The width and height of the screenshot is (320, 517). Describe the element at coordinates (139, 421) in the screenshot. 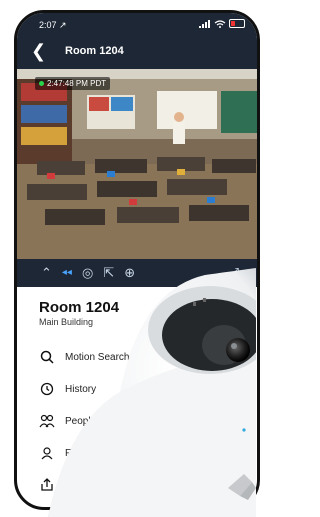

I see `menu-item-people: People` at that location.